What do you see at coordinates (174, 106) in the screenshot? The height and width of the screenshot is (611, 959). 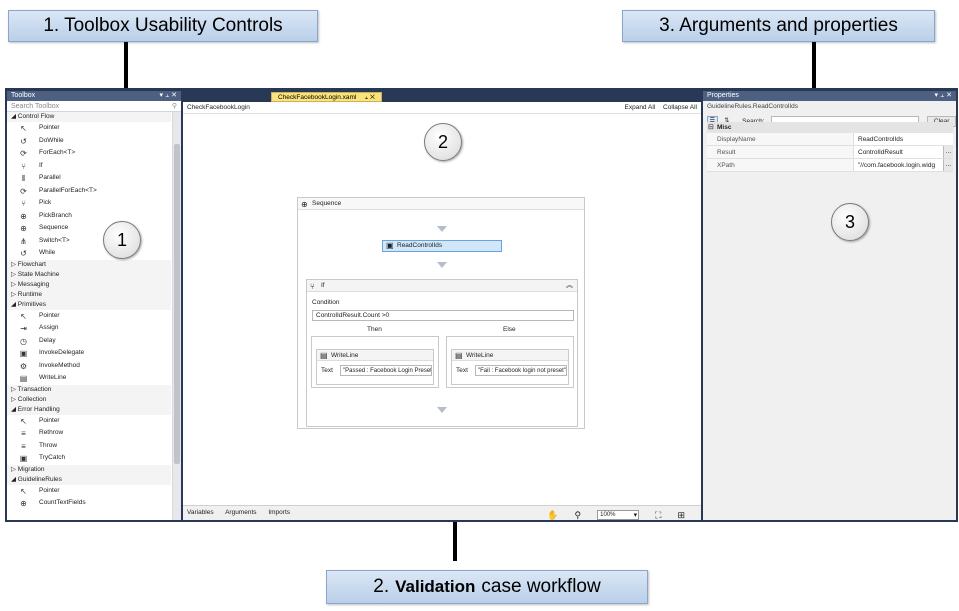 I see `search-icon: ⚲` at bounding box center [174, 106].